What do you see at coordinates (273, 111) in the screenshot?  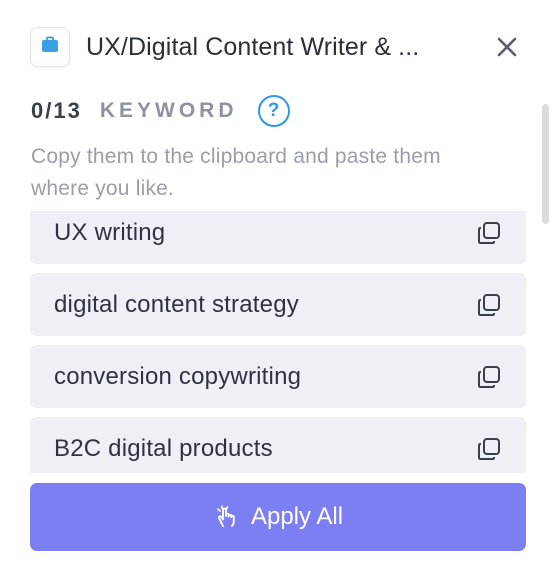 I see `help-icon: ?` at bounding box center [273, 111].